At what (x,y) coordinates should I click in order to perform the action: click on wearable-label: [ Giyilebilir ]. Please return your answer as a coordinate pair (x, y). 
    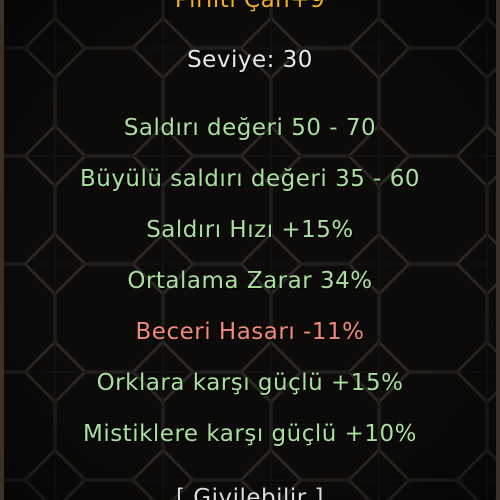
    Looking at the image, I should click on (250, 492).